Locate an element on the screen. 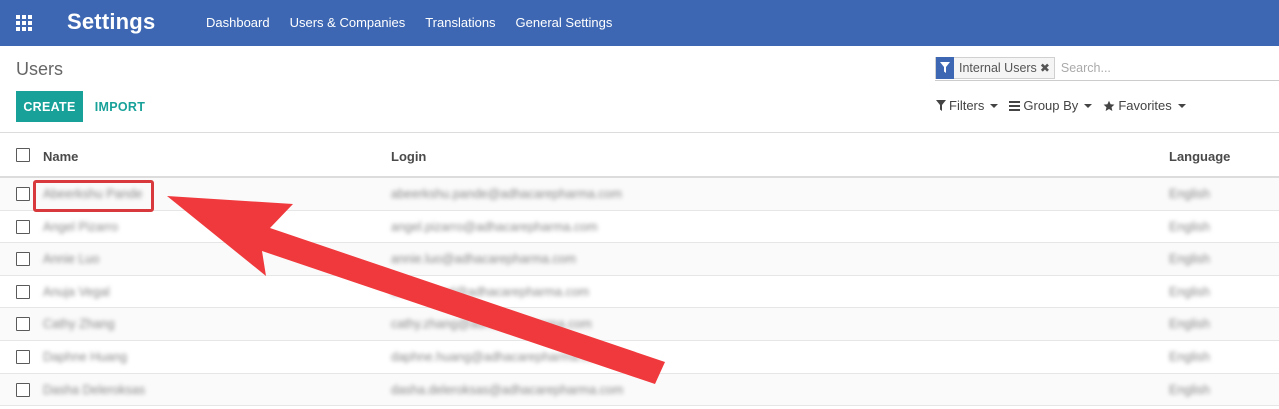 The image size is (1279, 409). cell-name: Angel Pizarro is located at coordinates (81, 226).